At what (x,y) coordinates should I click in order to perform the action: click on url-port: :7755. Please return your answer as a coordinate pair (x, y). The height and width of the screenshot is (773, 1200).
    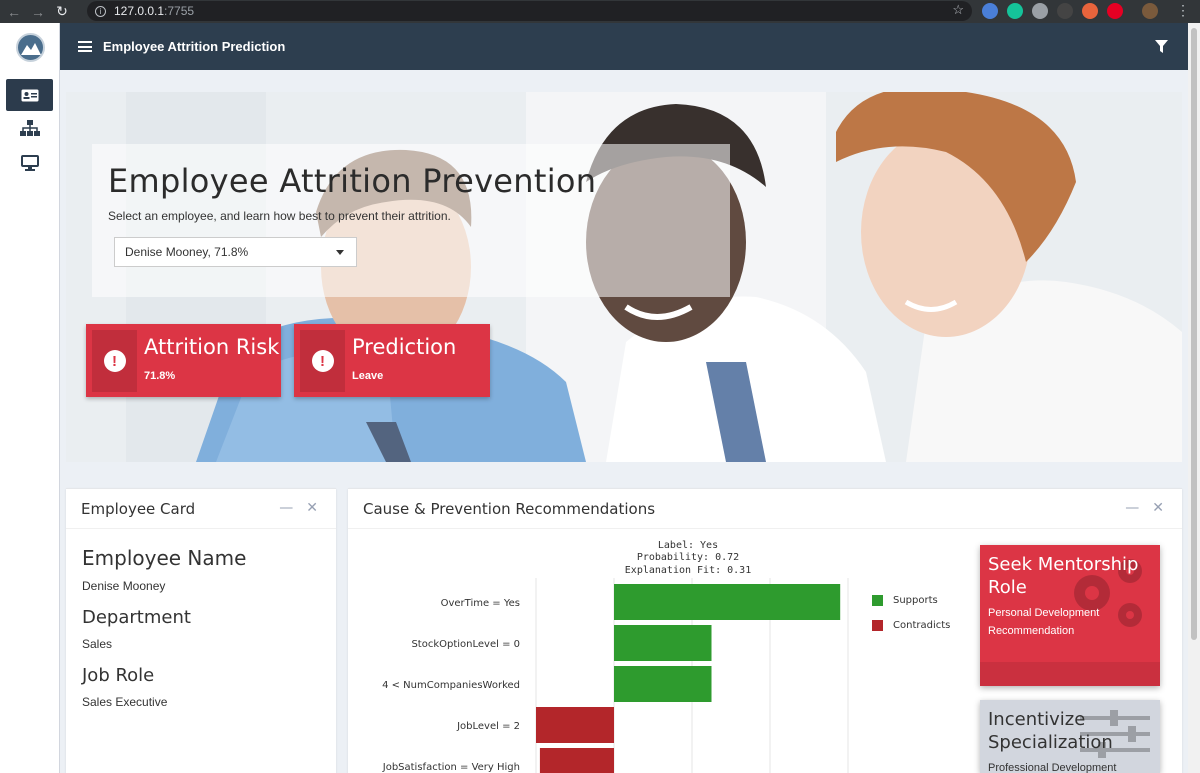
    Looking at the image, I should click on (179, 11).